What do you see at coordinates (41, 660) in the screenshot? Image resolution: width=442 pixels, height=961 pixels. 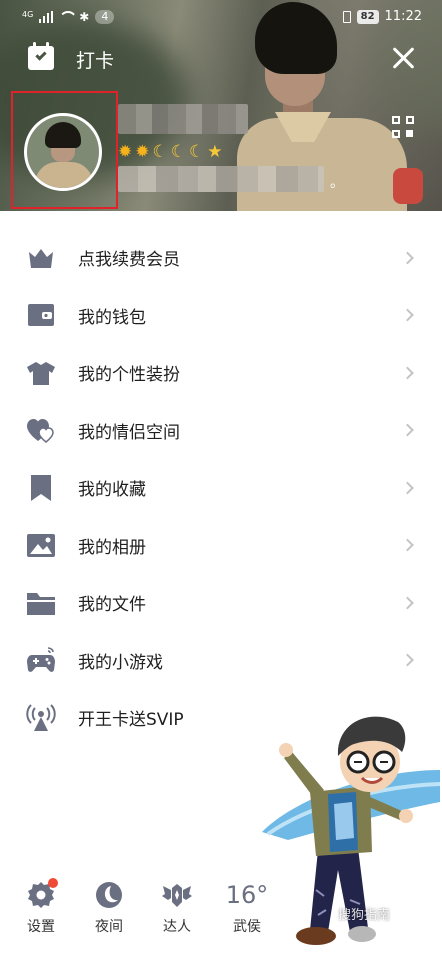 I see `gamepad-icon` at bounding box center [41, 660].